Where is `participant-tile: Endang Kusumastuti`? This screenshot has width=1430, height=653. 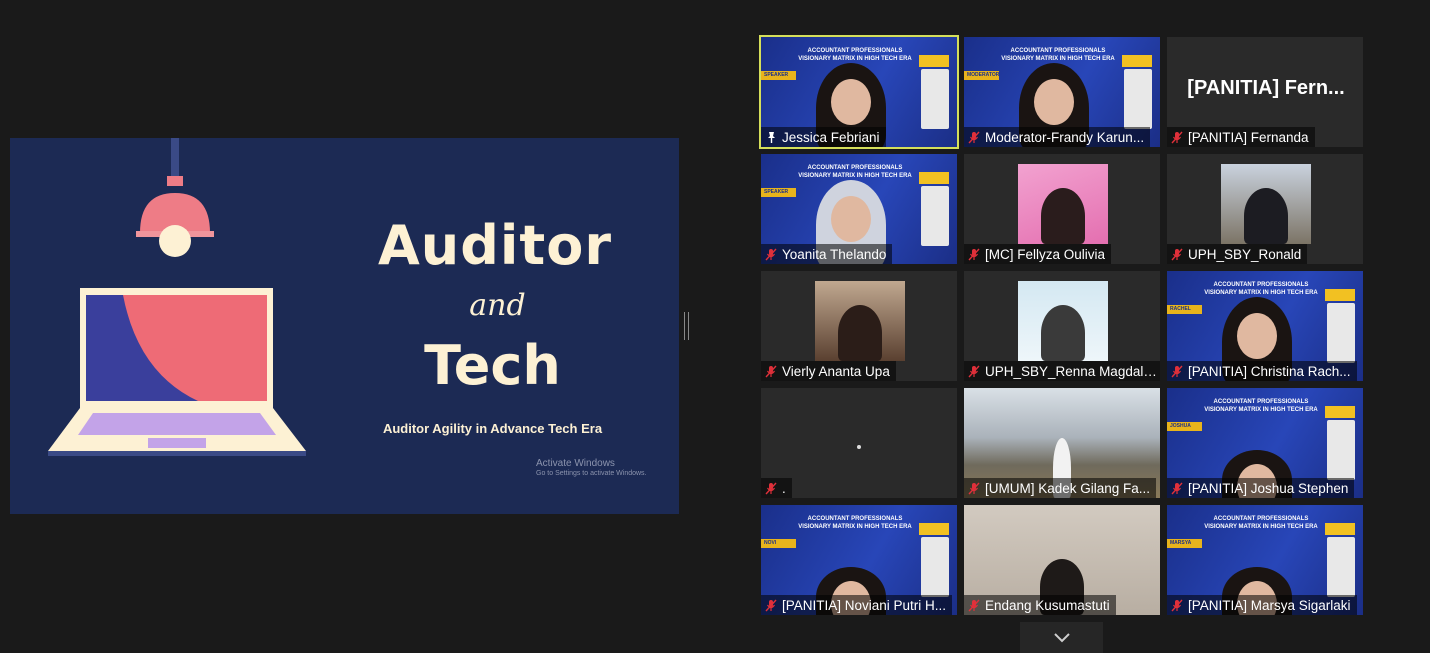
participant-tile: Endang Kusumastuti is located at coordinates (1062, 560).